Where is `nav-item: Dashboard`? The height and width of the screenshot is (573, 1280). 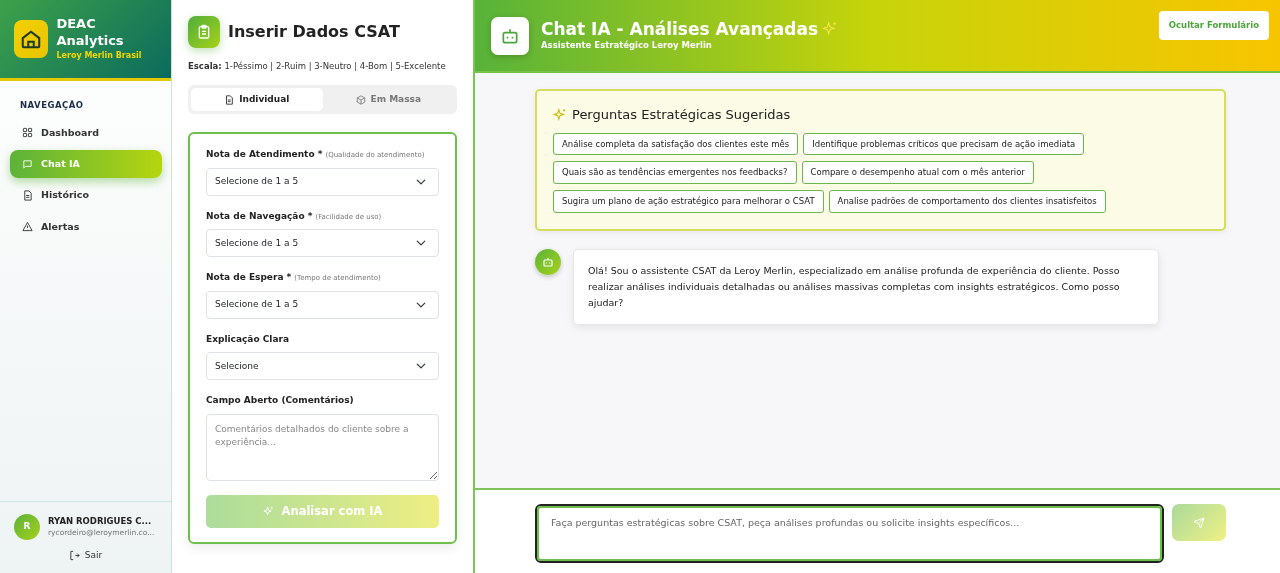
nav-item: Dashboard is located at coordinates (86, 132).